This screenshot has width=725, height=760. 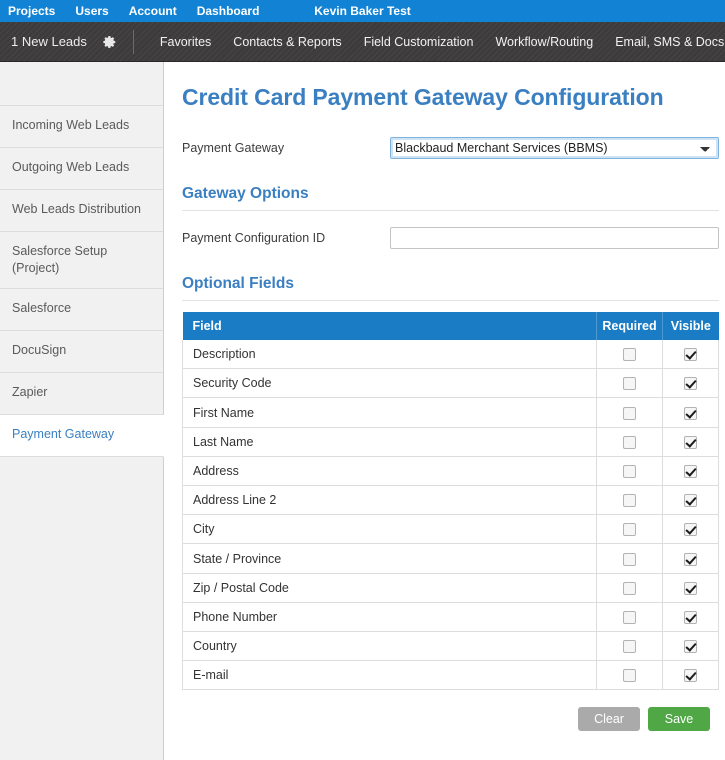 I want to click on sidebar-item-payment-gateway: Payment Gateway, so click(x=82, y=435).